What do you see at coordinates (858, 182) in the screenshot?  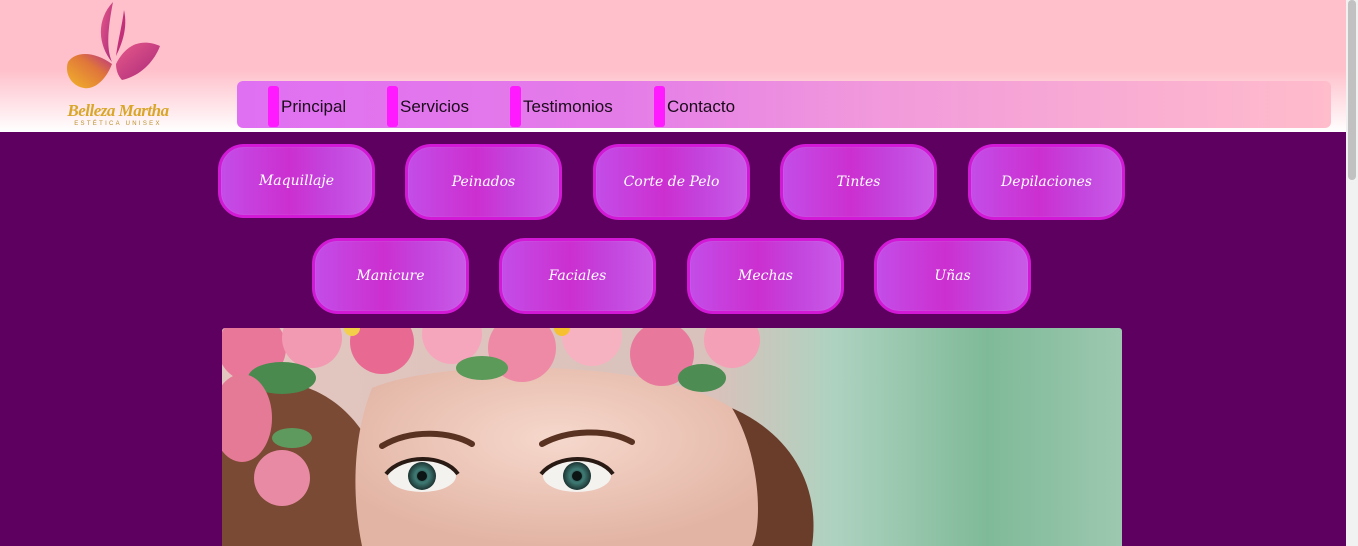 I see `service-button-tintes: Tintes` at bounding box center [858, 182].